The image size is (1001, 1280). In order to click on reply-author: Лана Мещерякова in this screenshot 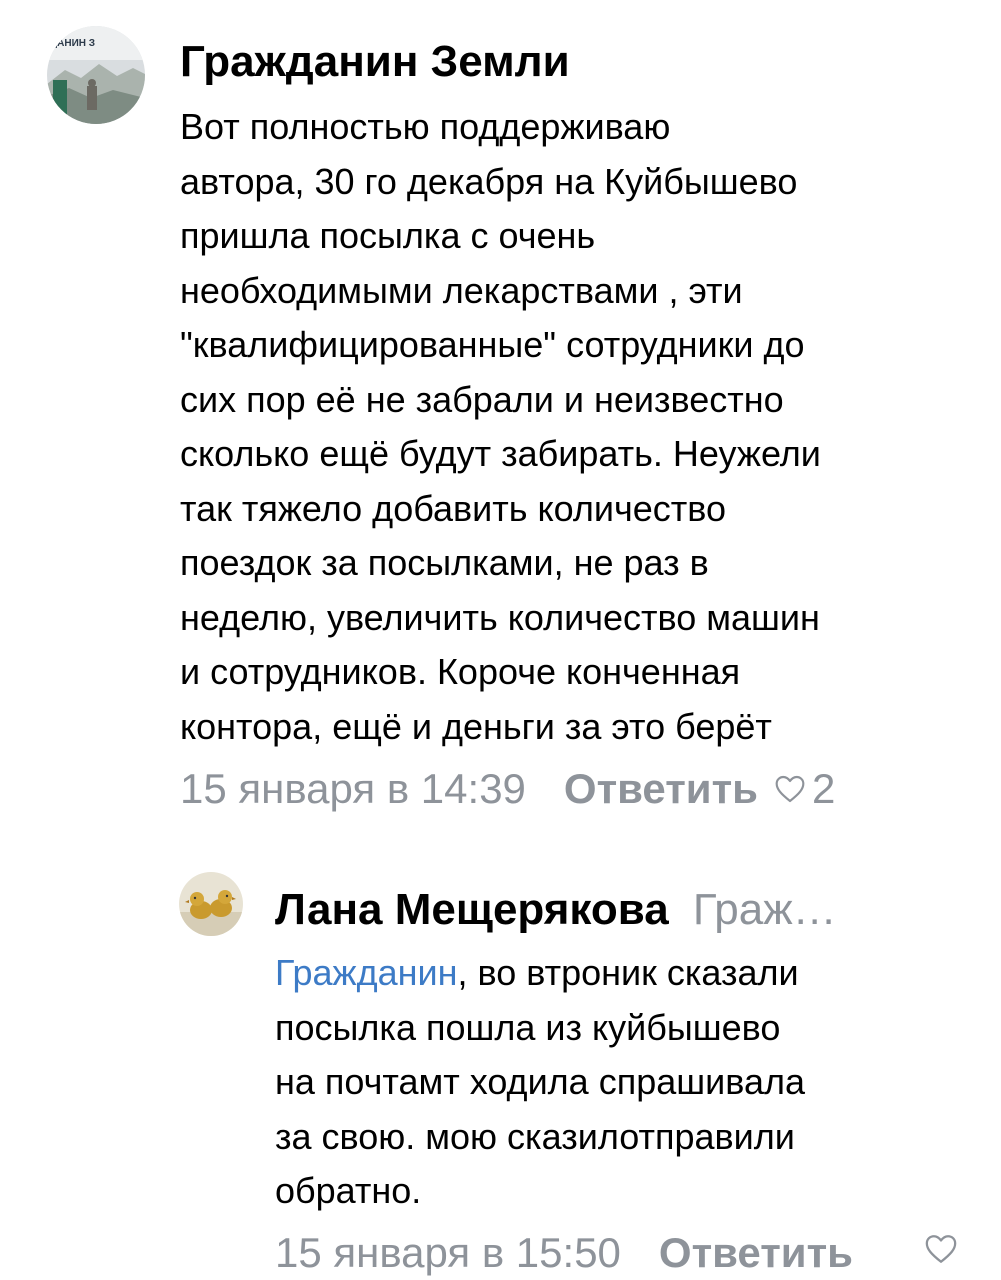, I will do `click(472, 909)`.